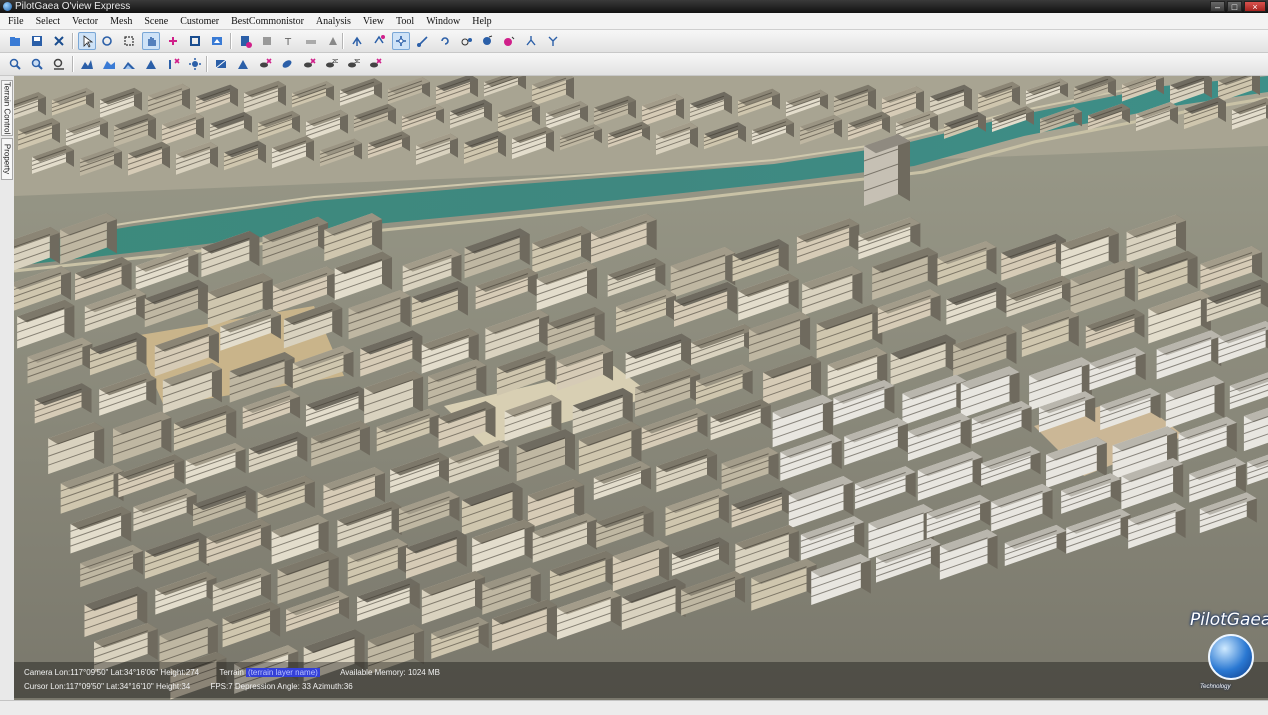 This screenshot has width=1268, height=715. I want to click on node-merge-button, so click(553, 41).